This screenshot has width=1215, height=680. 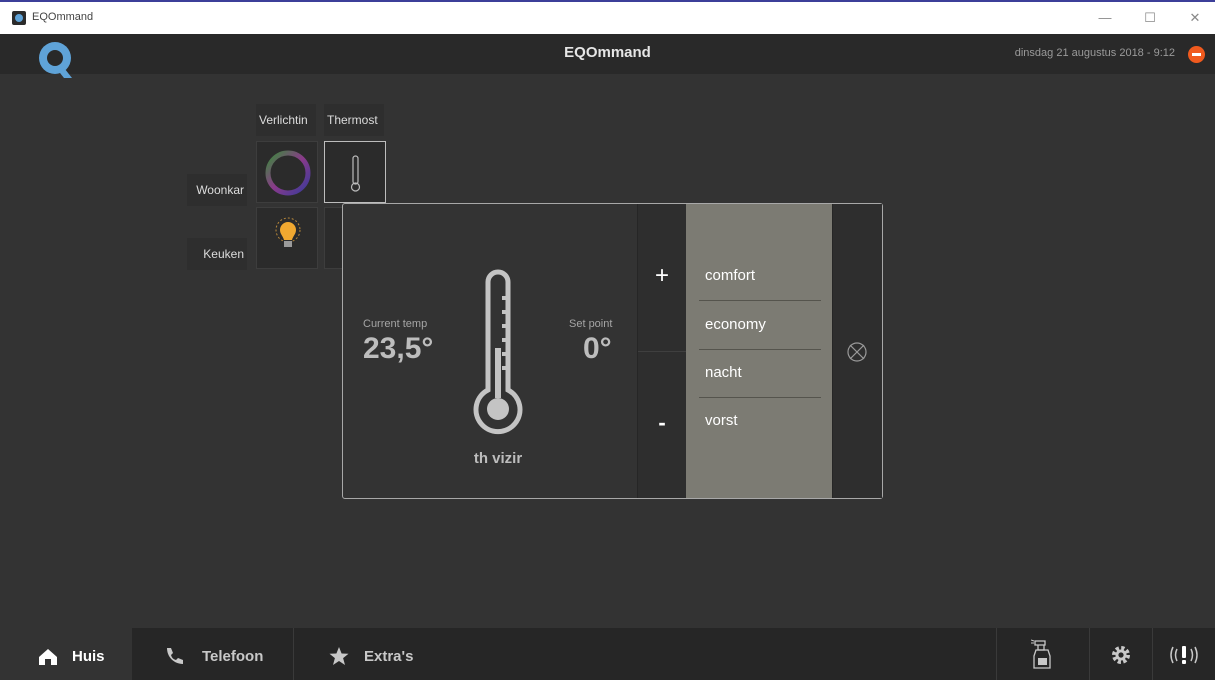 I want to click on tab-huis-label: Huis, so click(x=88, y=656).